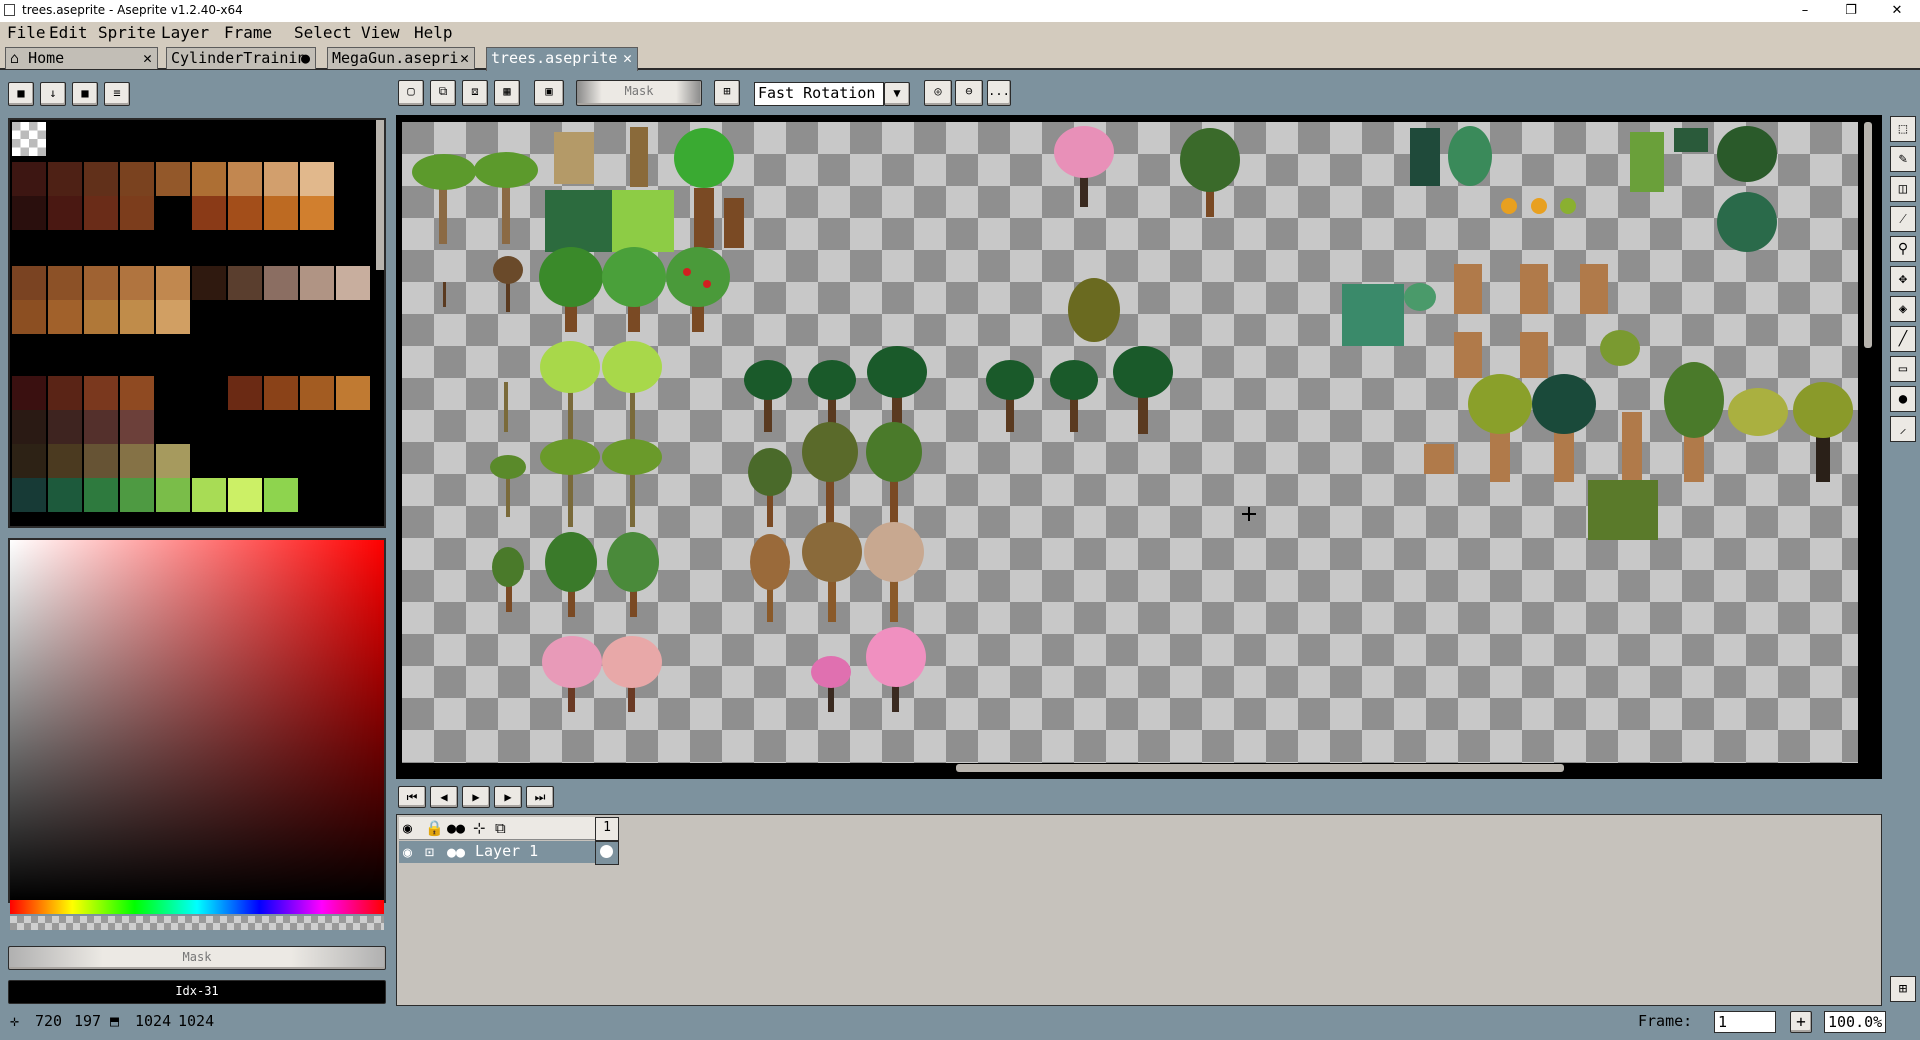 This screenshot has width=1920, height=1040. What do you see at coordinates (1903, 339) in the screenshot?
I see `line-icon: ╱` at bounding box center [1903, 339].